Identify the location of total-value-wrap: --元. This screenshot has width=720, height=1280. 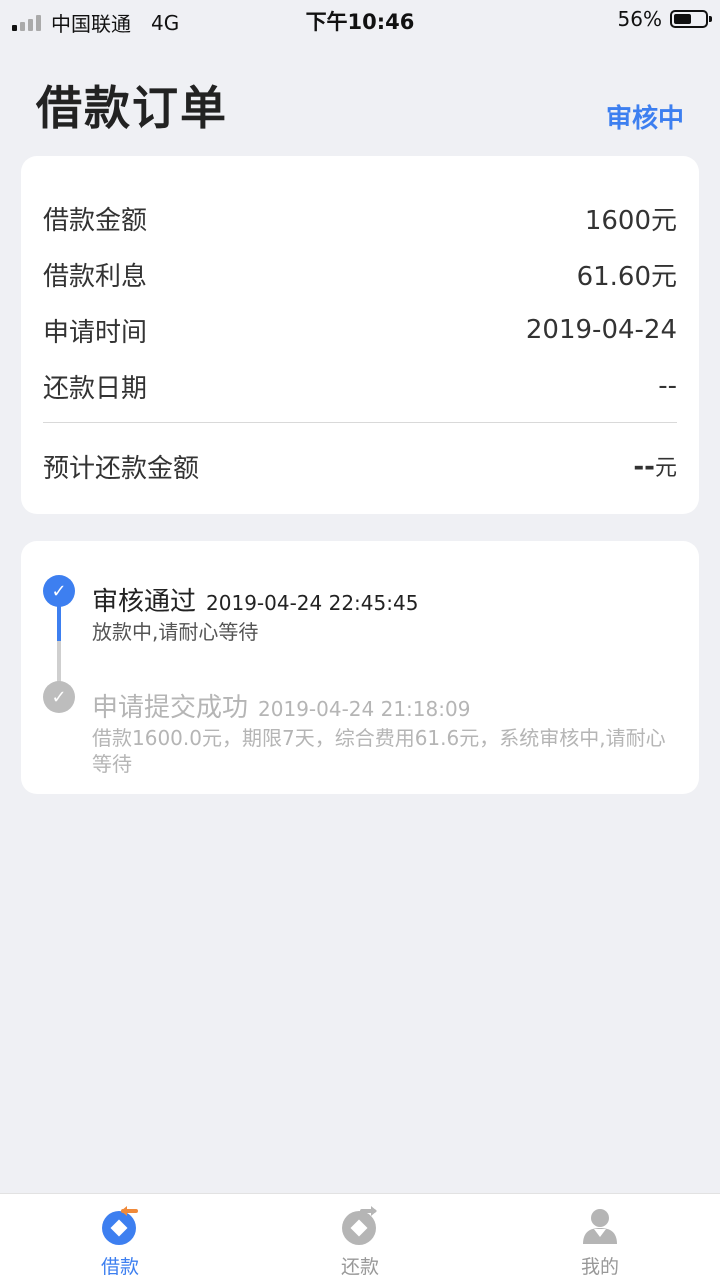
(655, 466).